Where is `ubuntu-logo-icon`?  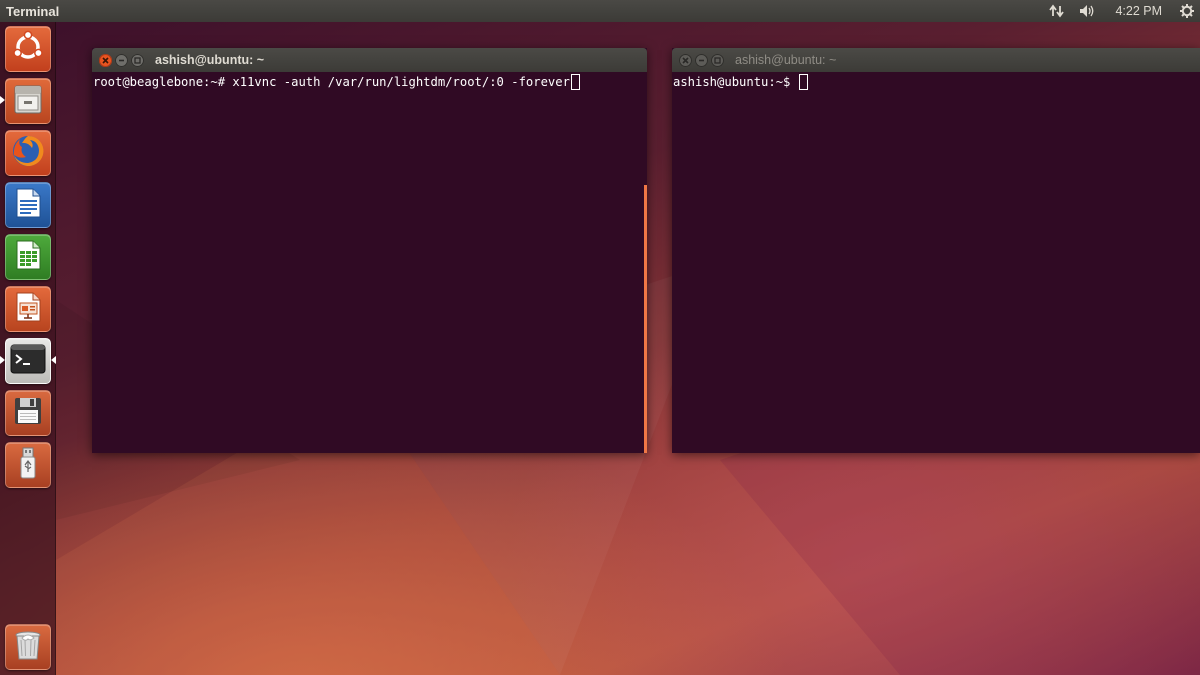 ubuntu-logo-icon is located at coordinates (28, 49).